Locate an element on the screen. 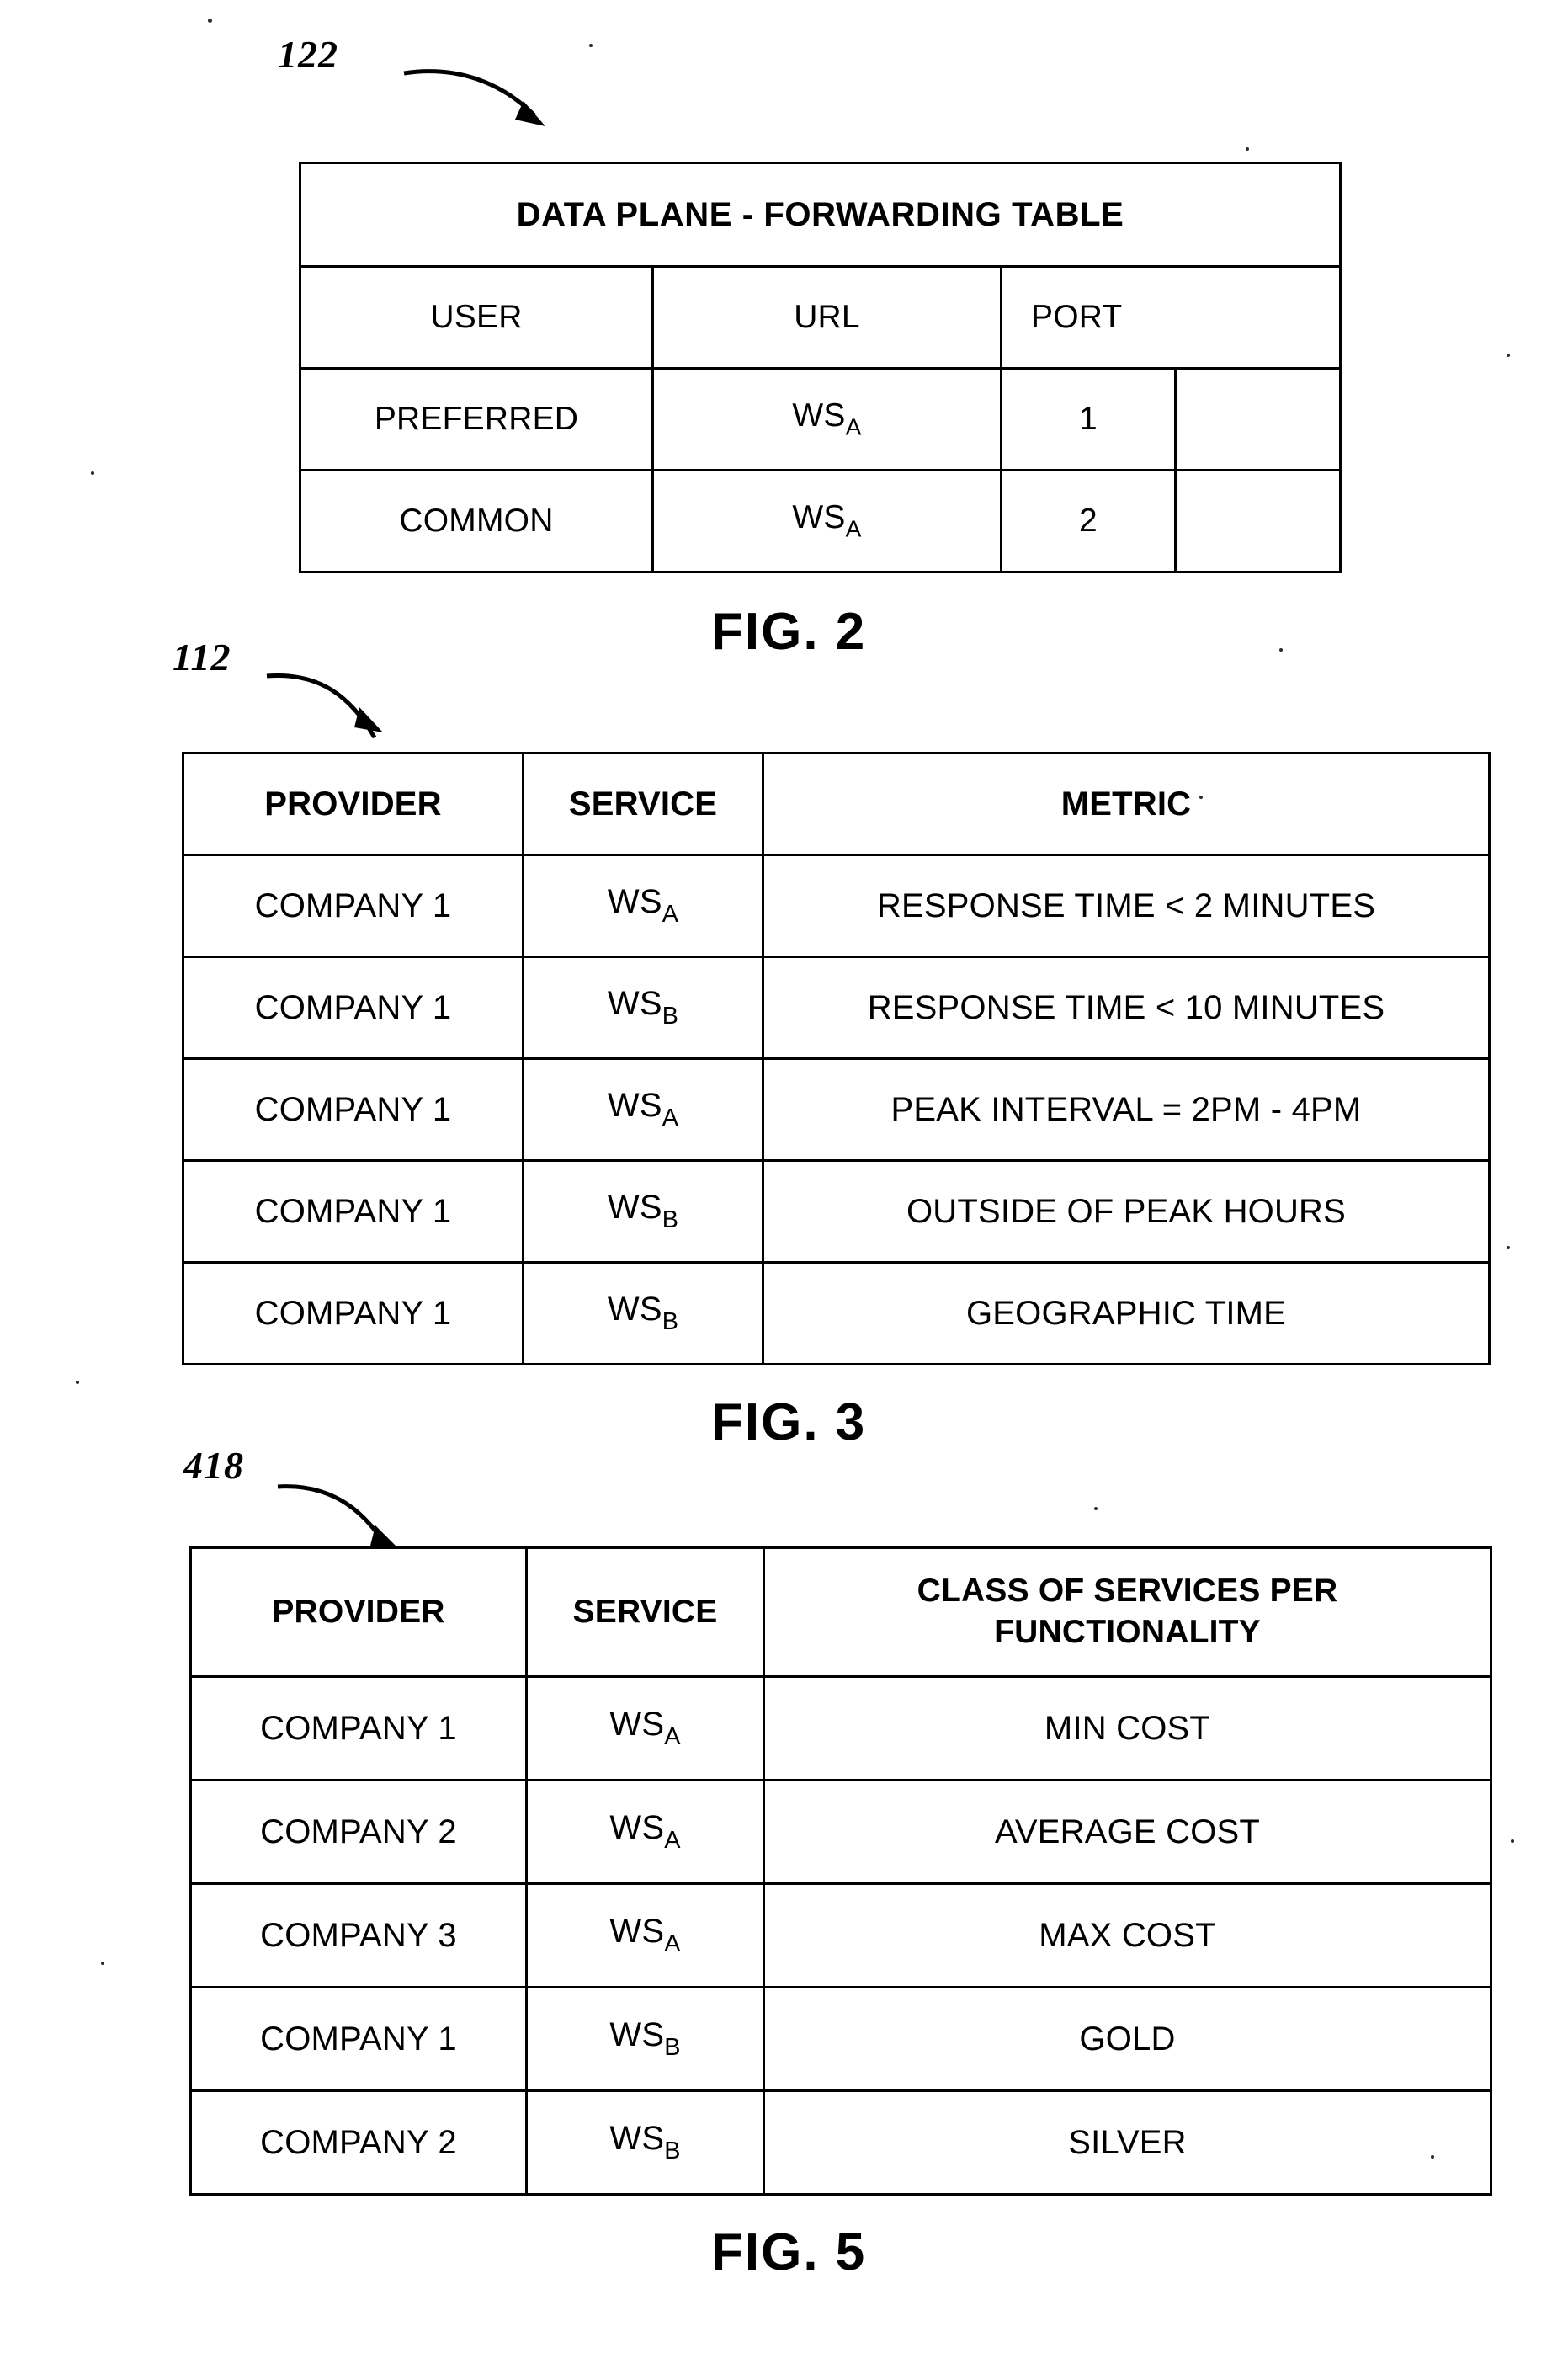  cell-metric: RESPONSE TIME < 10 MINUTES is located at coordinates (1126, 1008).